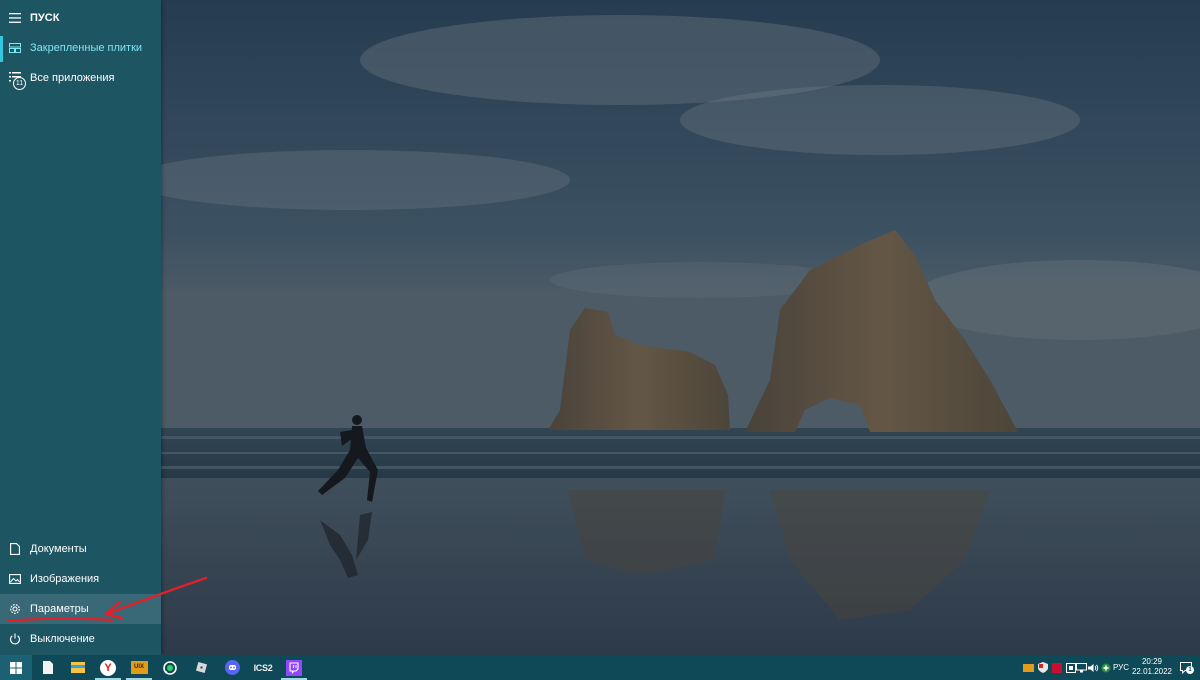 This screenshot has height=680, width=1200. What do you see at coordinates (1081, 667) in the screenshot?
I see `network-icon` at bounding box center [1081, 667].